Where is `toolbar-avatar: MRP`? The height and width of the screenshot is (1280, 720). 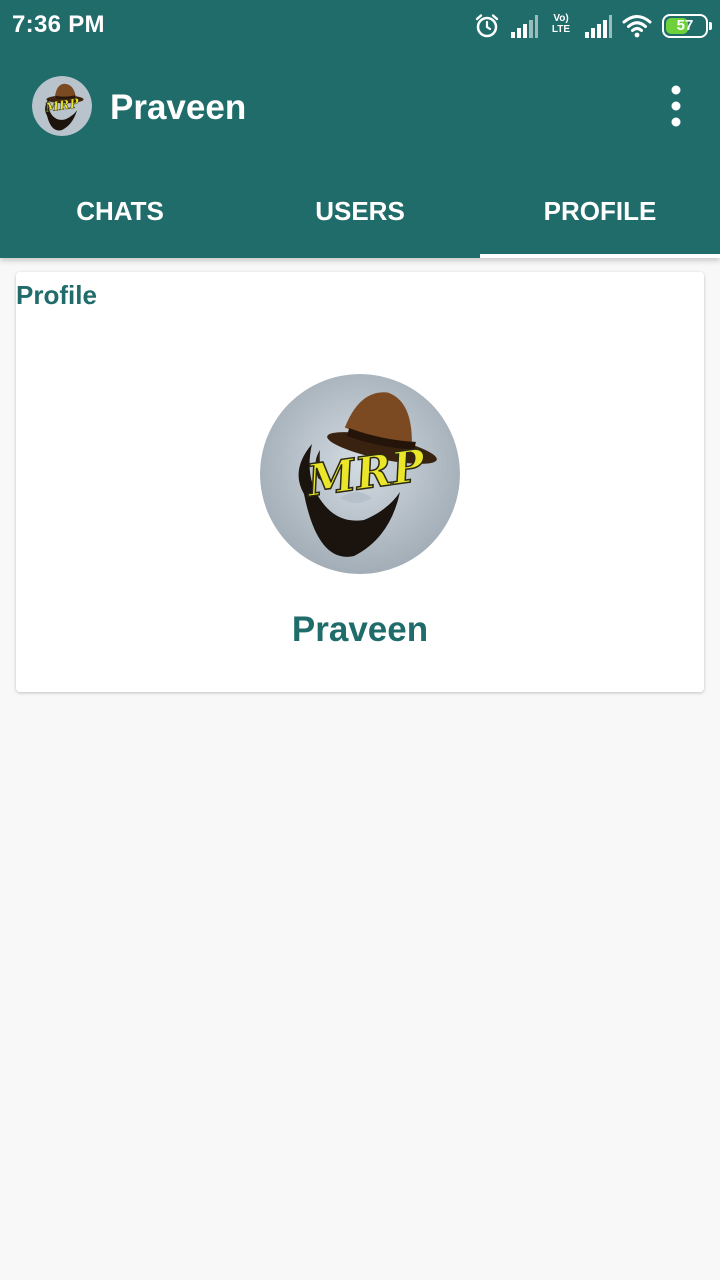
toolbar-avatar: MRP is located at coordinates (62, 106).